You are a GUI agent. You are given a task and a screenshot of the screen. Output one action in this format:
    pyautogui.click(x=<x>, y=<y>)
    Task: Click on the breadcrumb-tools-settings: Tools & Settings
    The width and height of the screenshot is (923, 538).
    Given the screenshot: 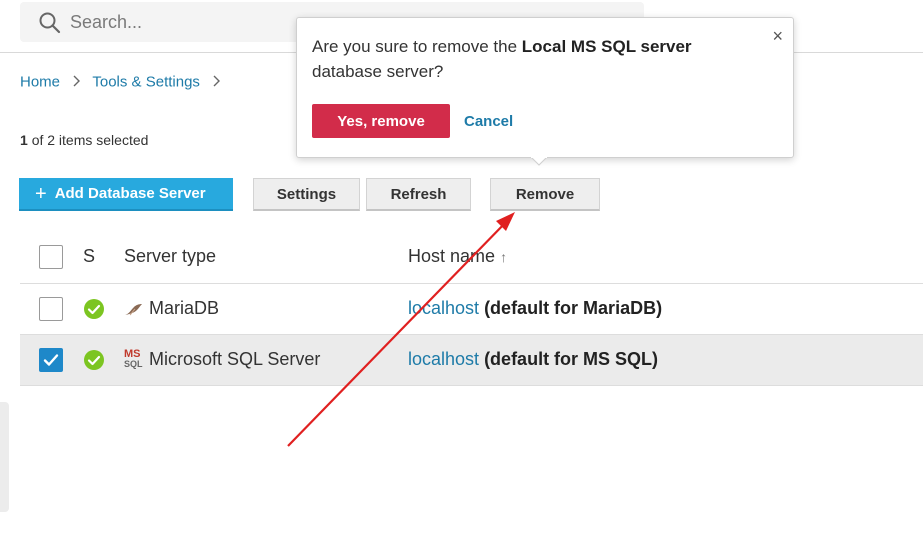 What is the action you would take?
    pyautogui.click(x=146, y=82)
    